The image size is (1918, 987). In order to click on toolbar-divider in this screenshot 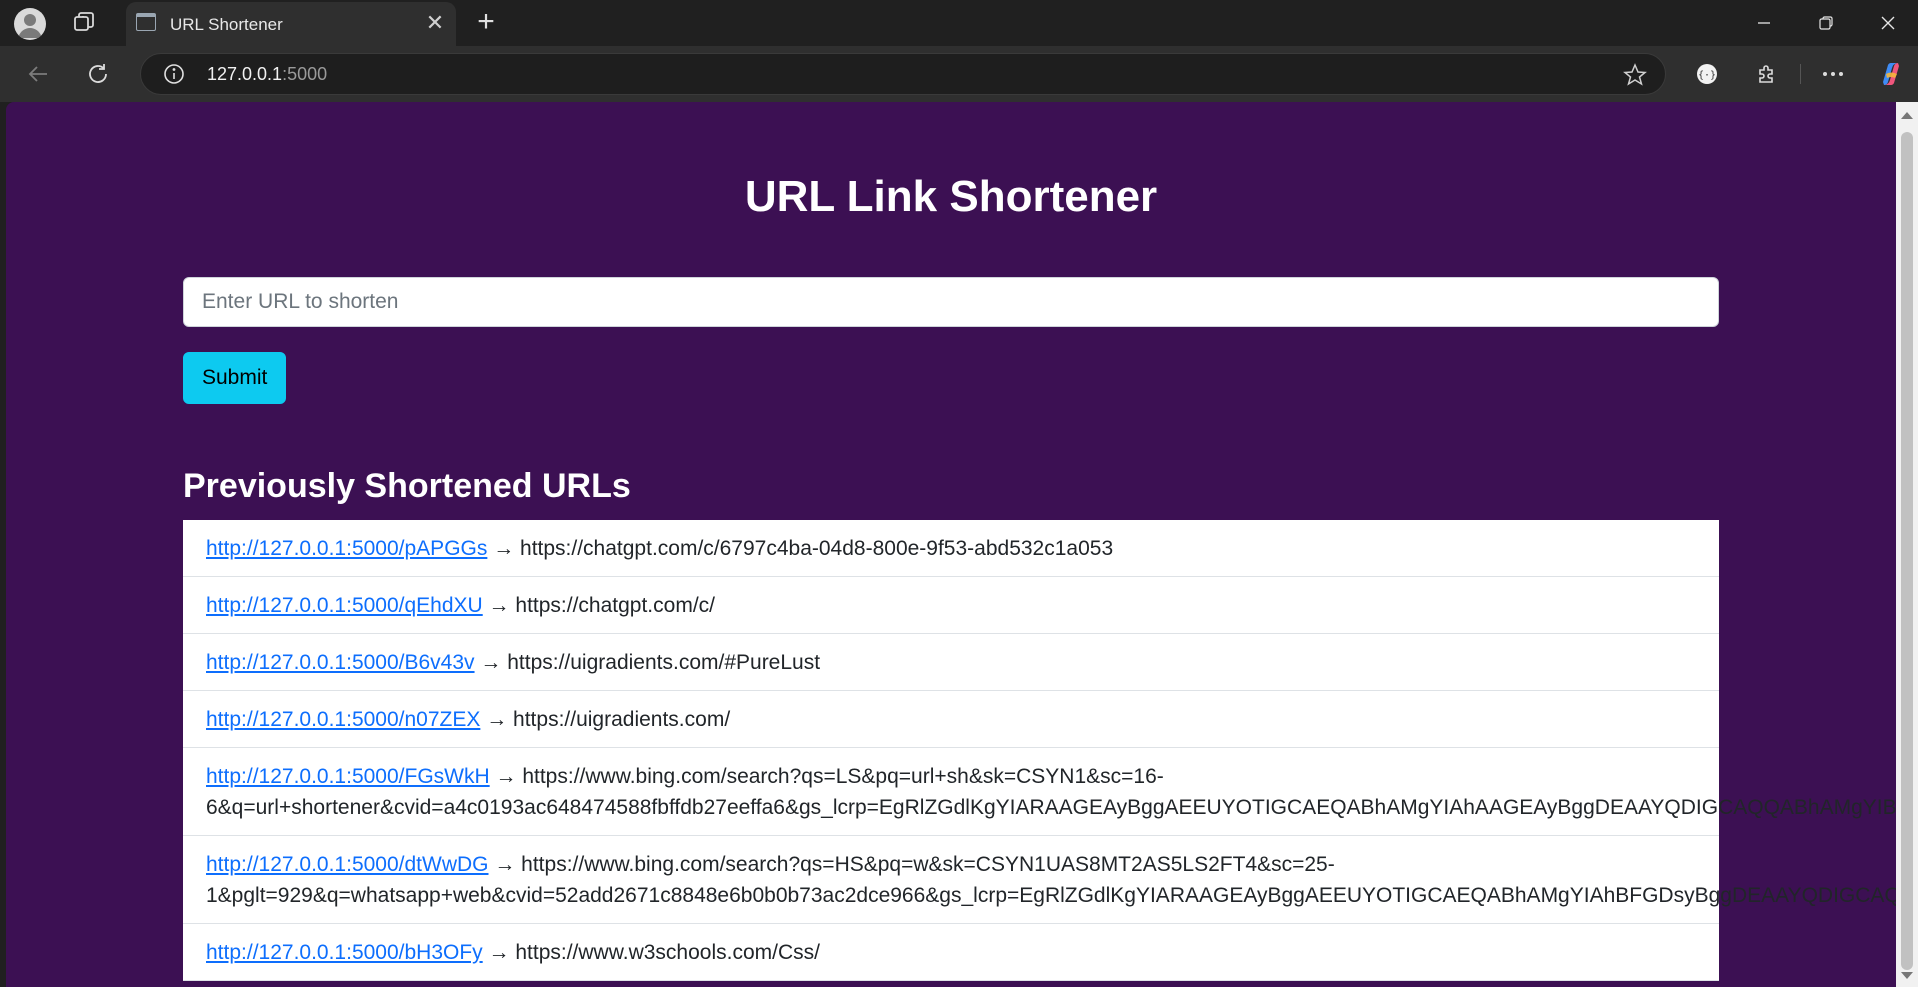, I will do `click(1800, 74)`.